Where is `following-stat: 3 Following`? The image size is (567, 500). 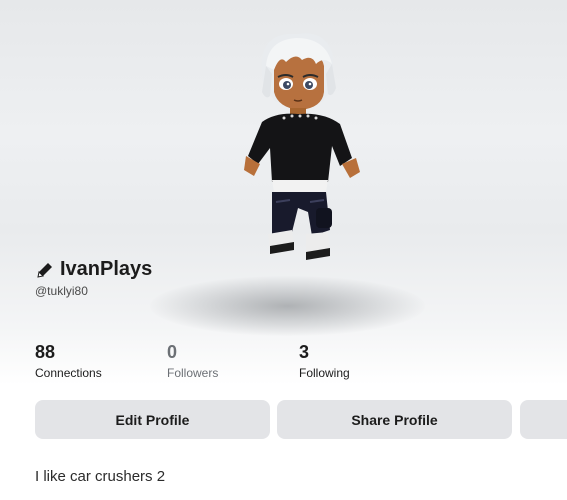
following-stat: 3 Following is located at coordinates (324, 361).